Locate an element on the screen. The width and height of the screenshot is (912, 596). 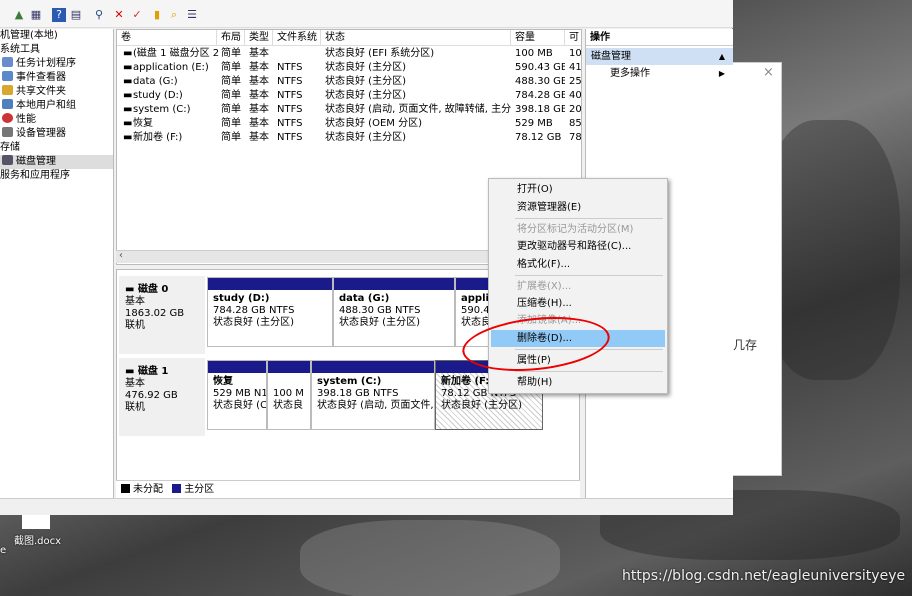
dialog-text: 几存 is located at coordinates (745, 345).